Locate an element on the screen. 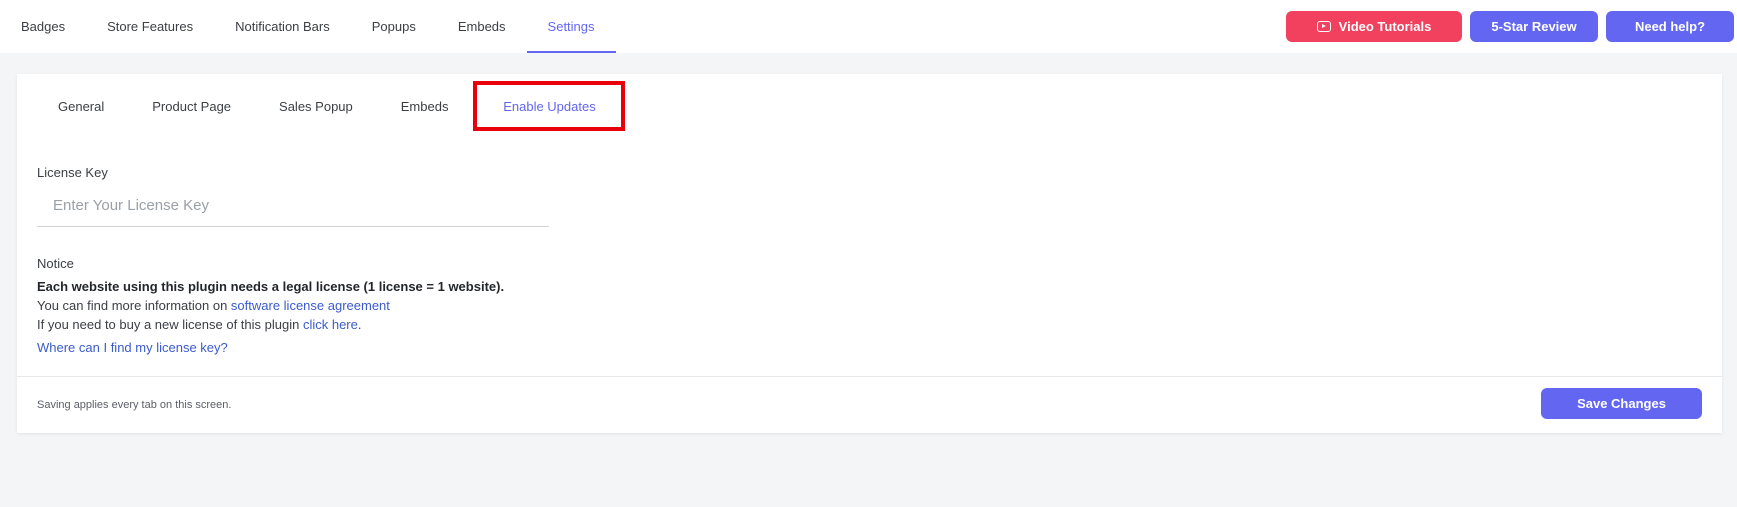 The height and width of the screenshot is (507, 1737). video-tutorials-button: Video Tutorials is located at coordinates (1374, 26).